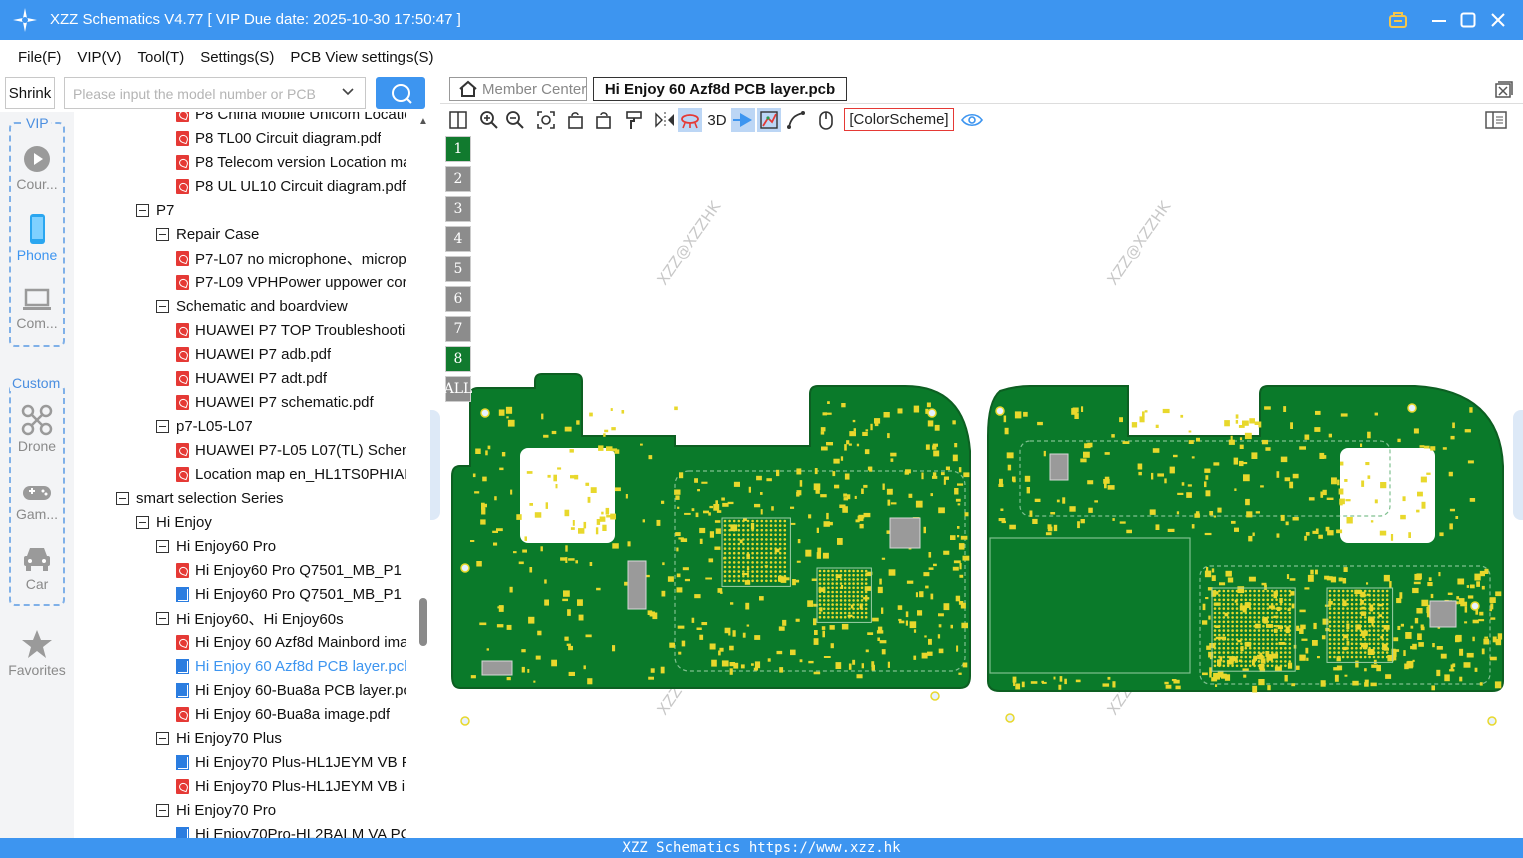 This screenshot has width=1523, height=858. I want to click on tree-item-label: HUAWEI P7 TOP Troubleshooting, so click(300, 330).